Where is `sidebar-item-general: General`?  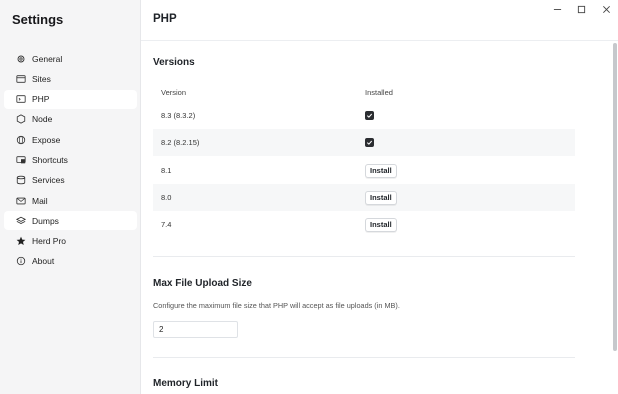
sidebar-item-general: General is located at coordinates (70, 58).